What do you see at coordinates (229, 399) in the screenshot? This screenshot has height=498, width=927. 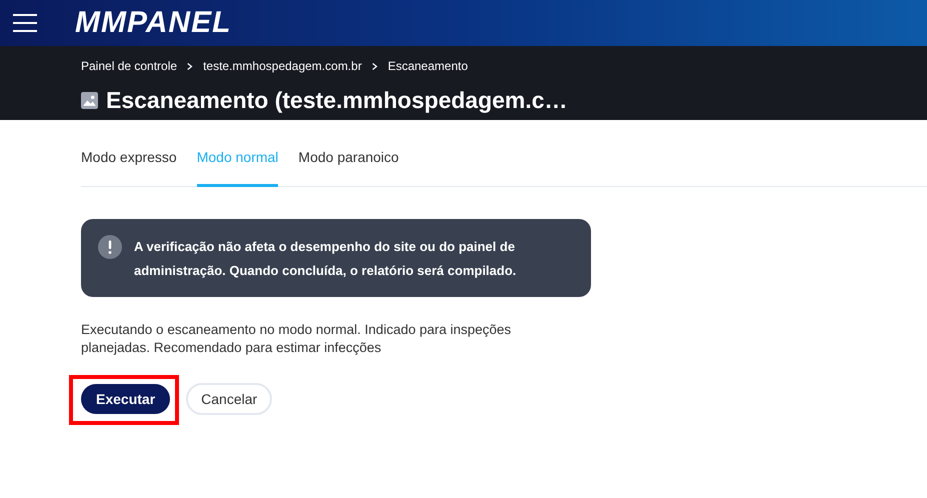 I see `cancel-button: Cancelar` at bounding box center [229, 399].